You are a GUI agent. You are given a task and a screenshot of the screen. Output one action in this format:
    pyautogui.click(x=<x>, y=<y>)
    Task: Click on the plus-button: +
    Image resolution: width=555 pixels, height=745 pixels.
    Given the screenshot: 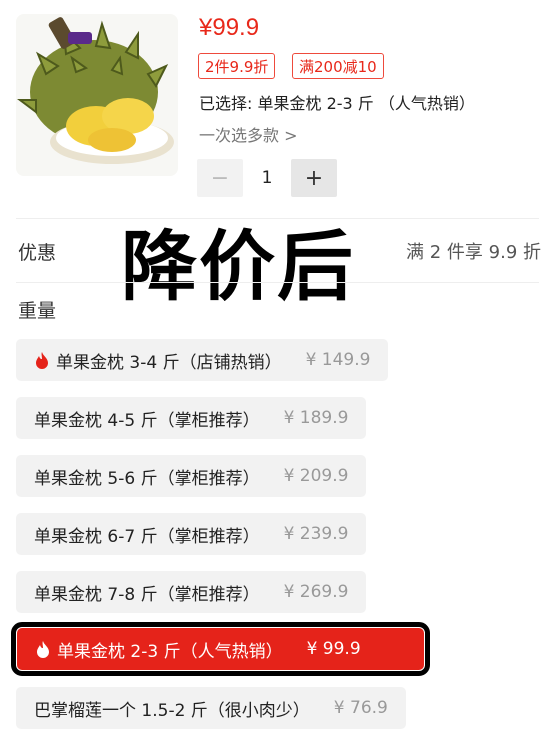 What is the action you would take?
    pyautogui.click(x=314, y=178)
    